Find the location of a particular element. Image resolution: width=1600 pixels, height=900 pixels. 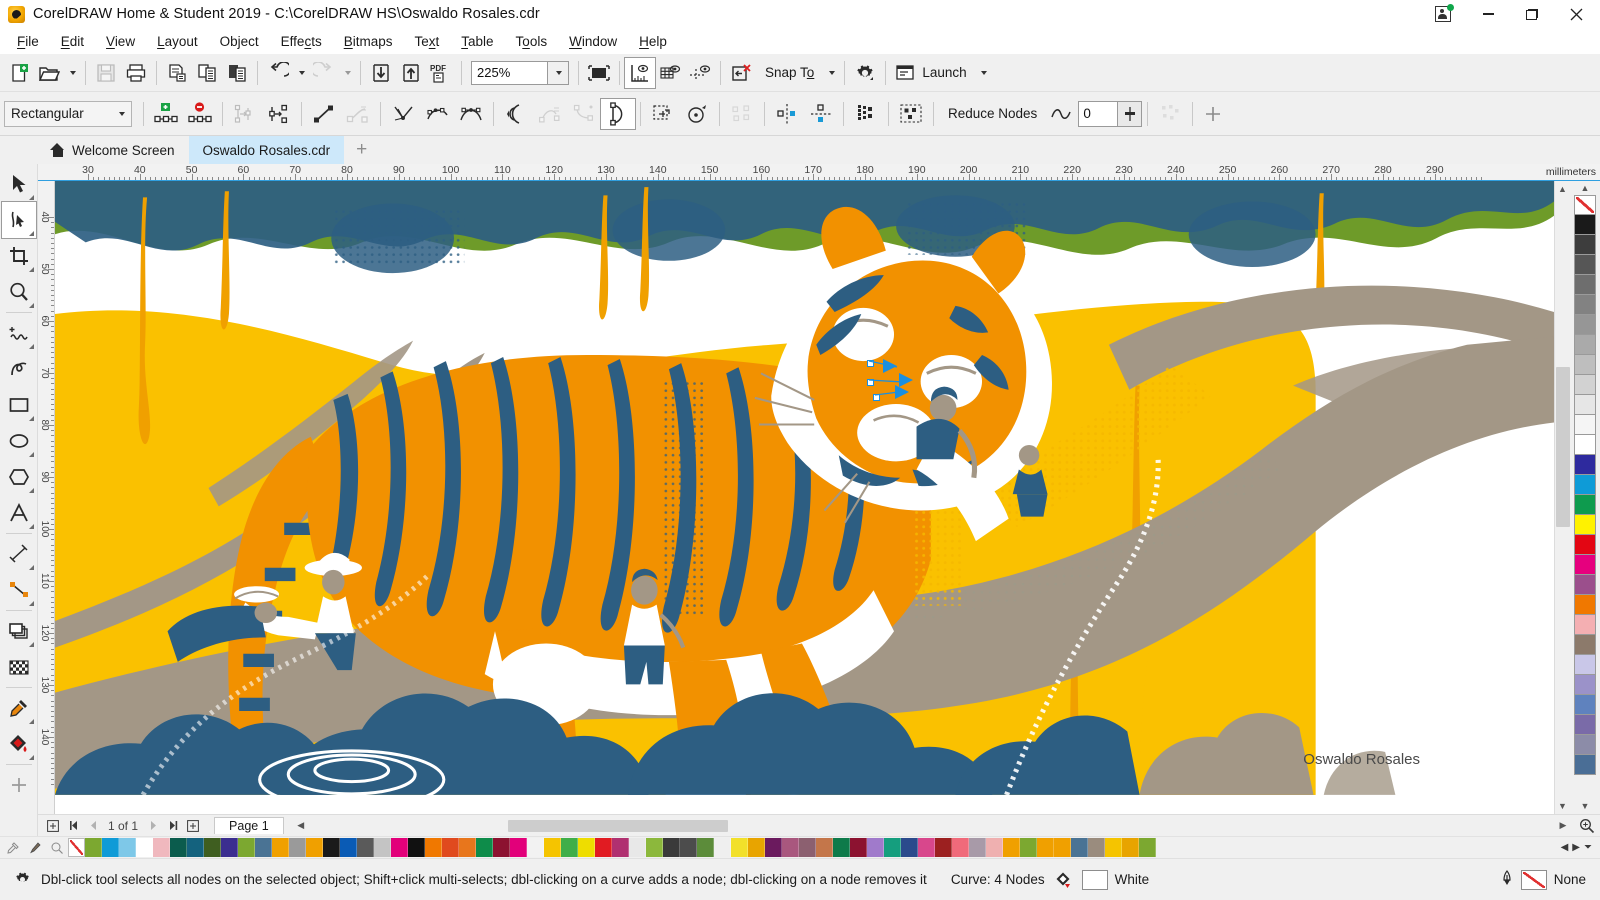

vertical-ruler: 40 50 60 70 80 90 100 110 120 130 140 is located at coordinates (46, 497).